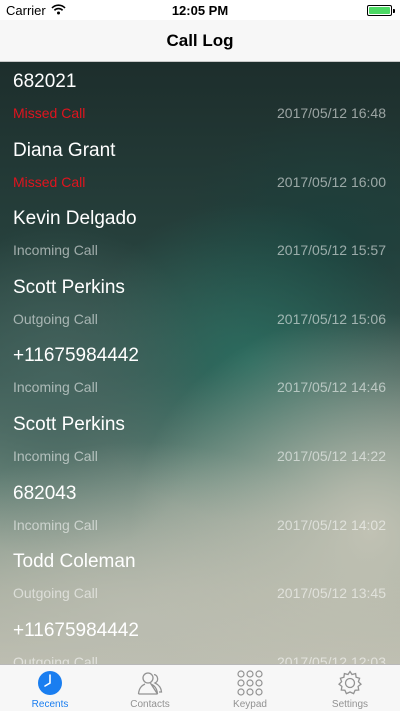  I want to click on keypad-icon, so click(250, 683).